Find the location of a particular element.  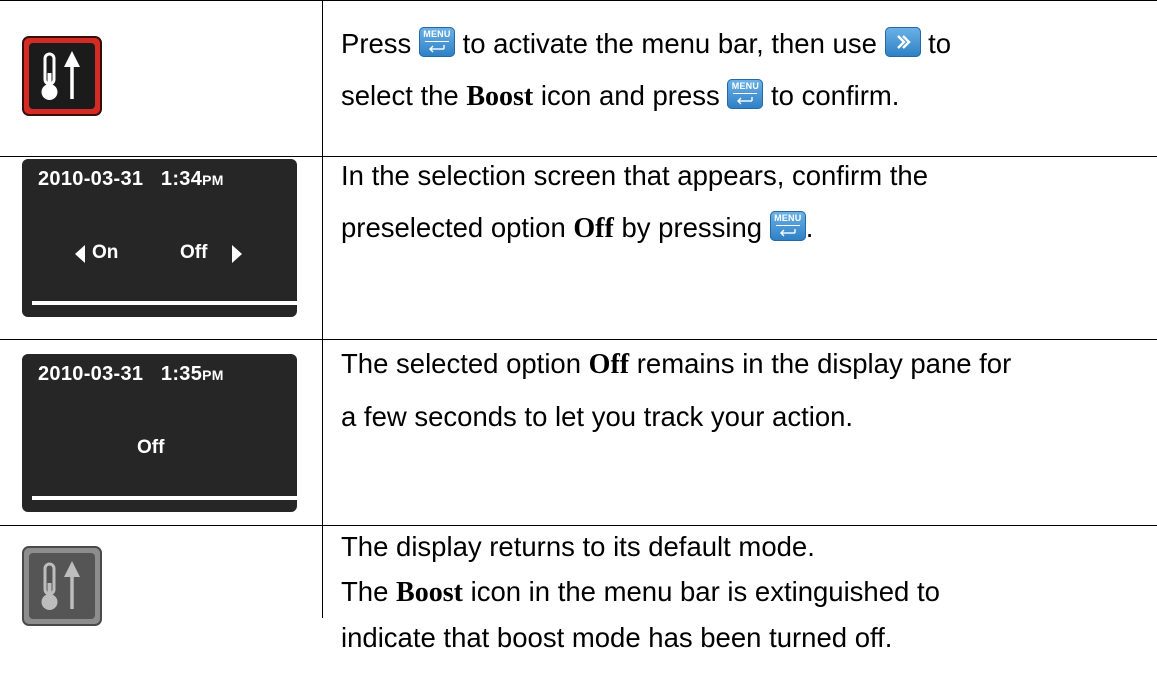

lcd-screen-selection: 2010-03-31 1:34PM On Off is located at coordinates (159, 238).